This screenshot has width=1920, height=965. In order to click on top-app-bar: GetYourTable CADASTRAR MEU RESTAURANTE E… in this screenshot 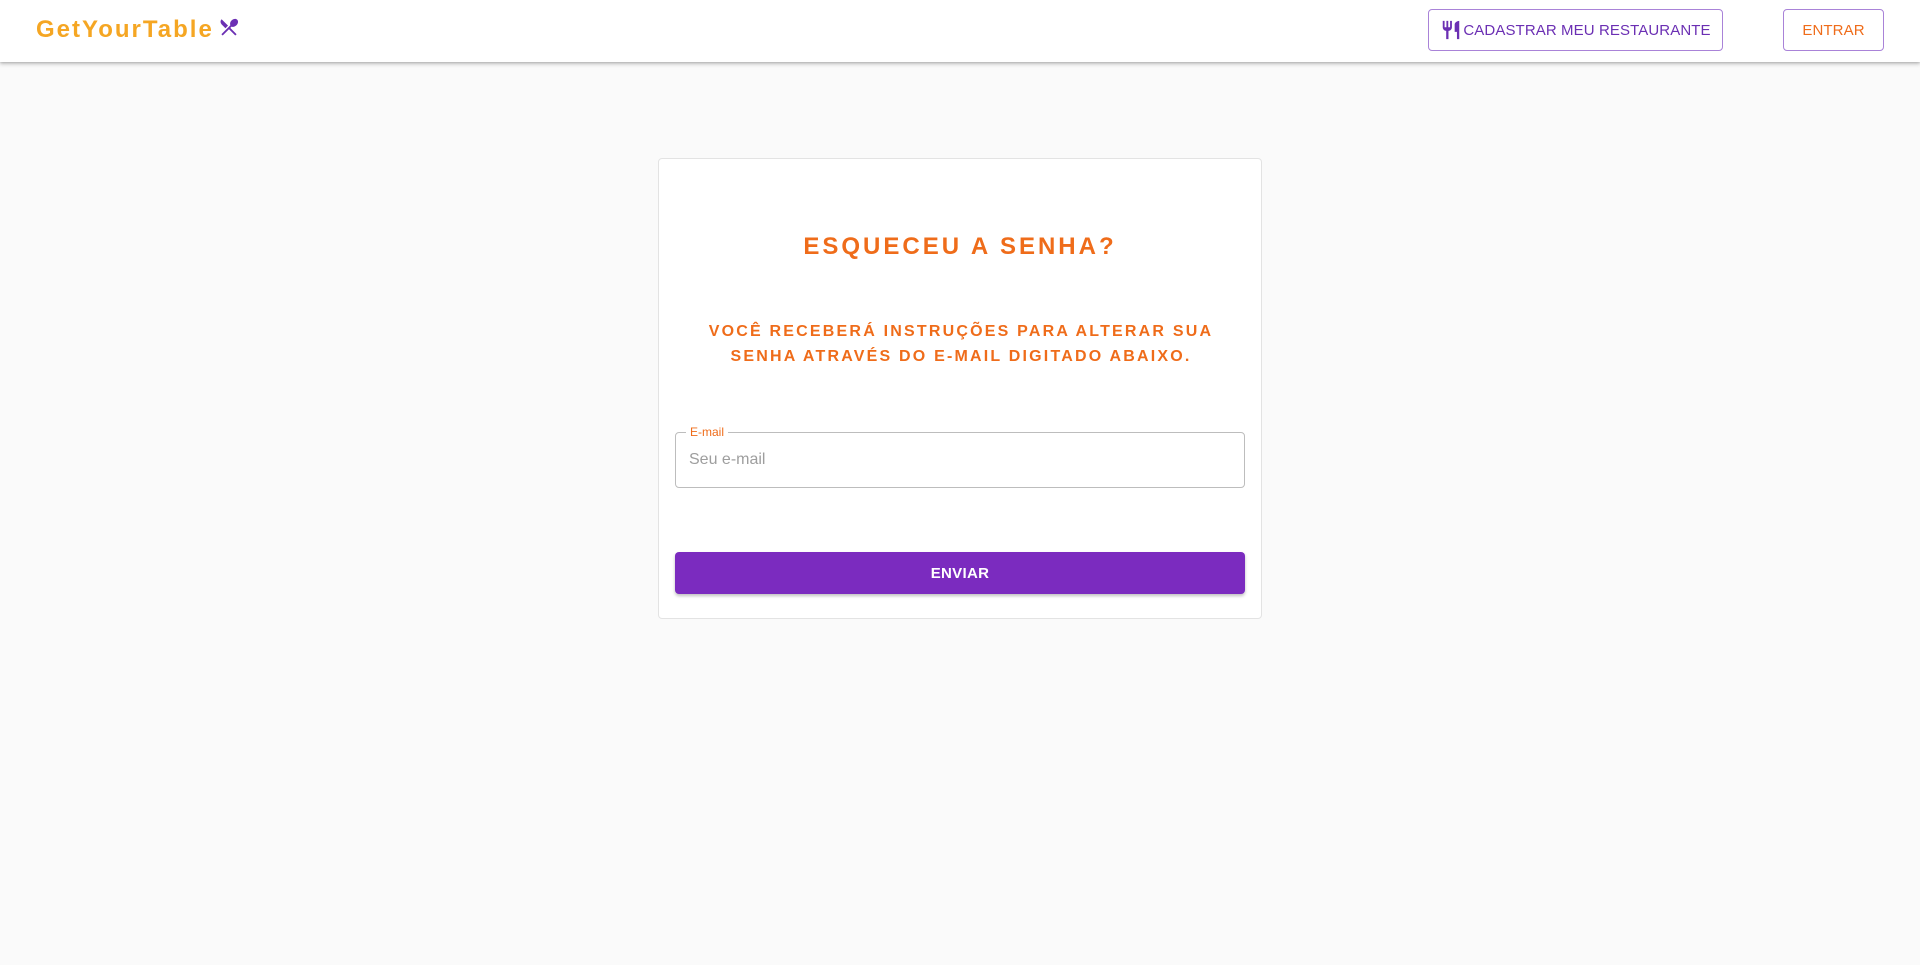, I will do `click(960, 31)`.